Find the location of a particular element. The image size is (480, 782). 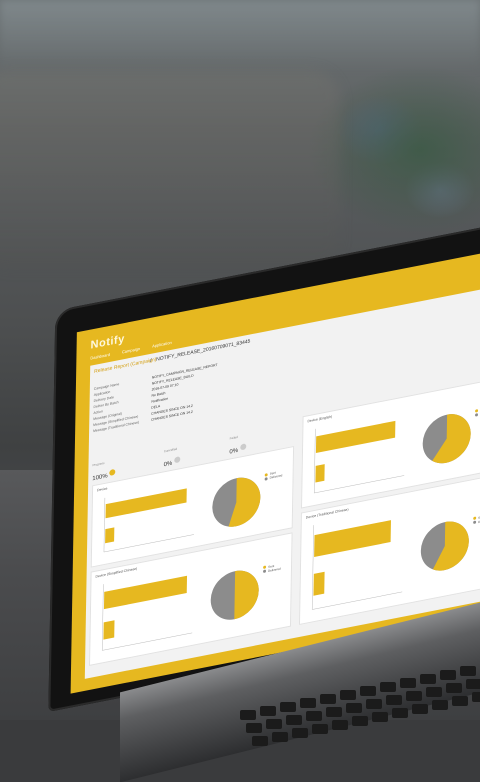

pie-slice-yellow is located at coordinates (246, 592).